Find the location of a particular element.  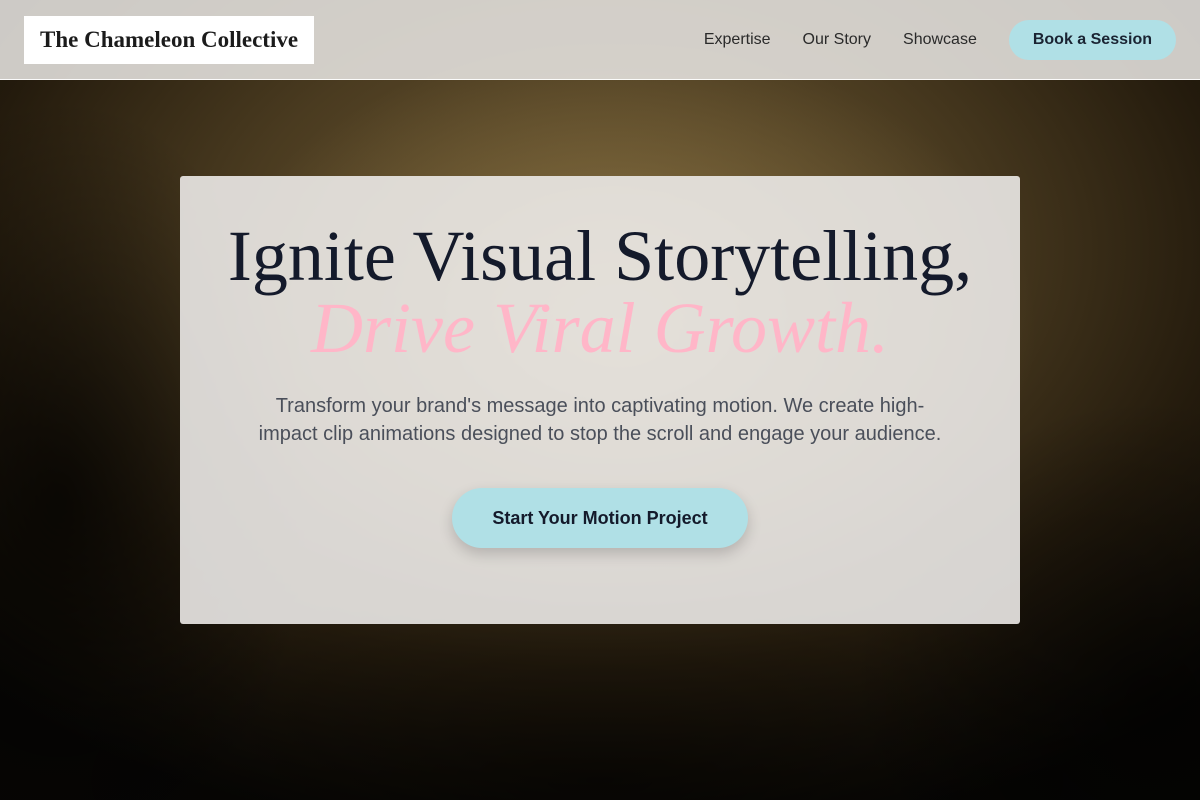

book-session-button: Book a Session is located at coordinates (1092, 40).